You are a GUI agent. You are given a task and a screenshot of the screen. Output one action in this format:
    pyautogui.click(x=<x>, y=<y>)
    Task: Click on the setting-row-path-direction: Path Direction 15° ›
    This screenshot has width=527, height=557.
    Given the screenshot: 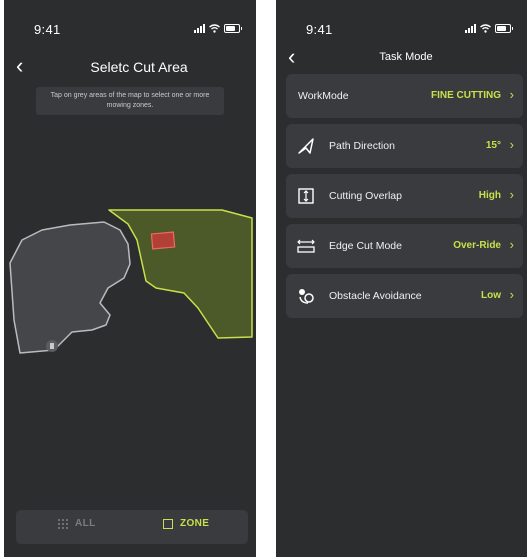 What is the action you would take?
    pyautogui.click(x=404, y=146)
    